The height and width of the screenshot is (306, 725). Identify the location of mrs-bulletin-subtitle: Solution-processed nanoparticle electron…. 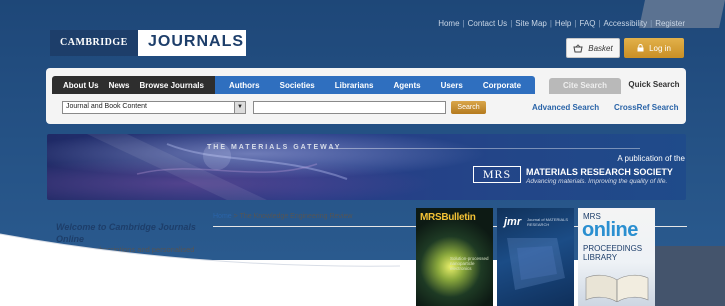
(469, 263).